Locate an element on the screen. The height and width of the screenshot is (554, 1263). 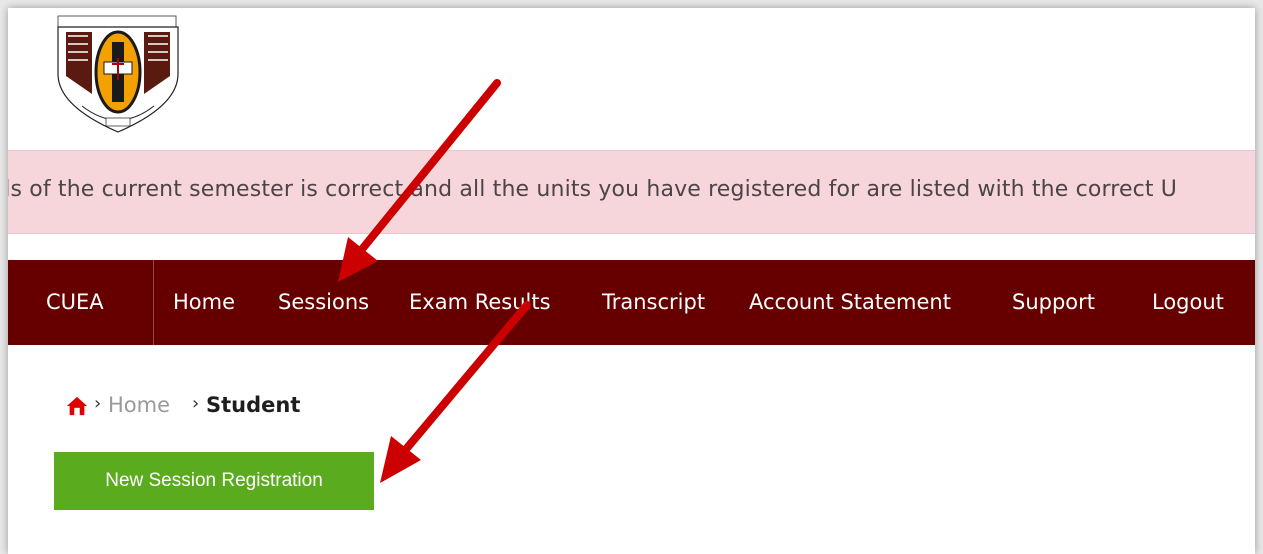
nav-item-exam-results: Exam Results is located at coordinates (480, 302).